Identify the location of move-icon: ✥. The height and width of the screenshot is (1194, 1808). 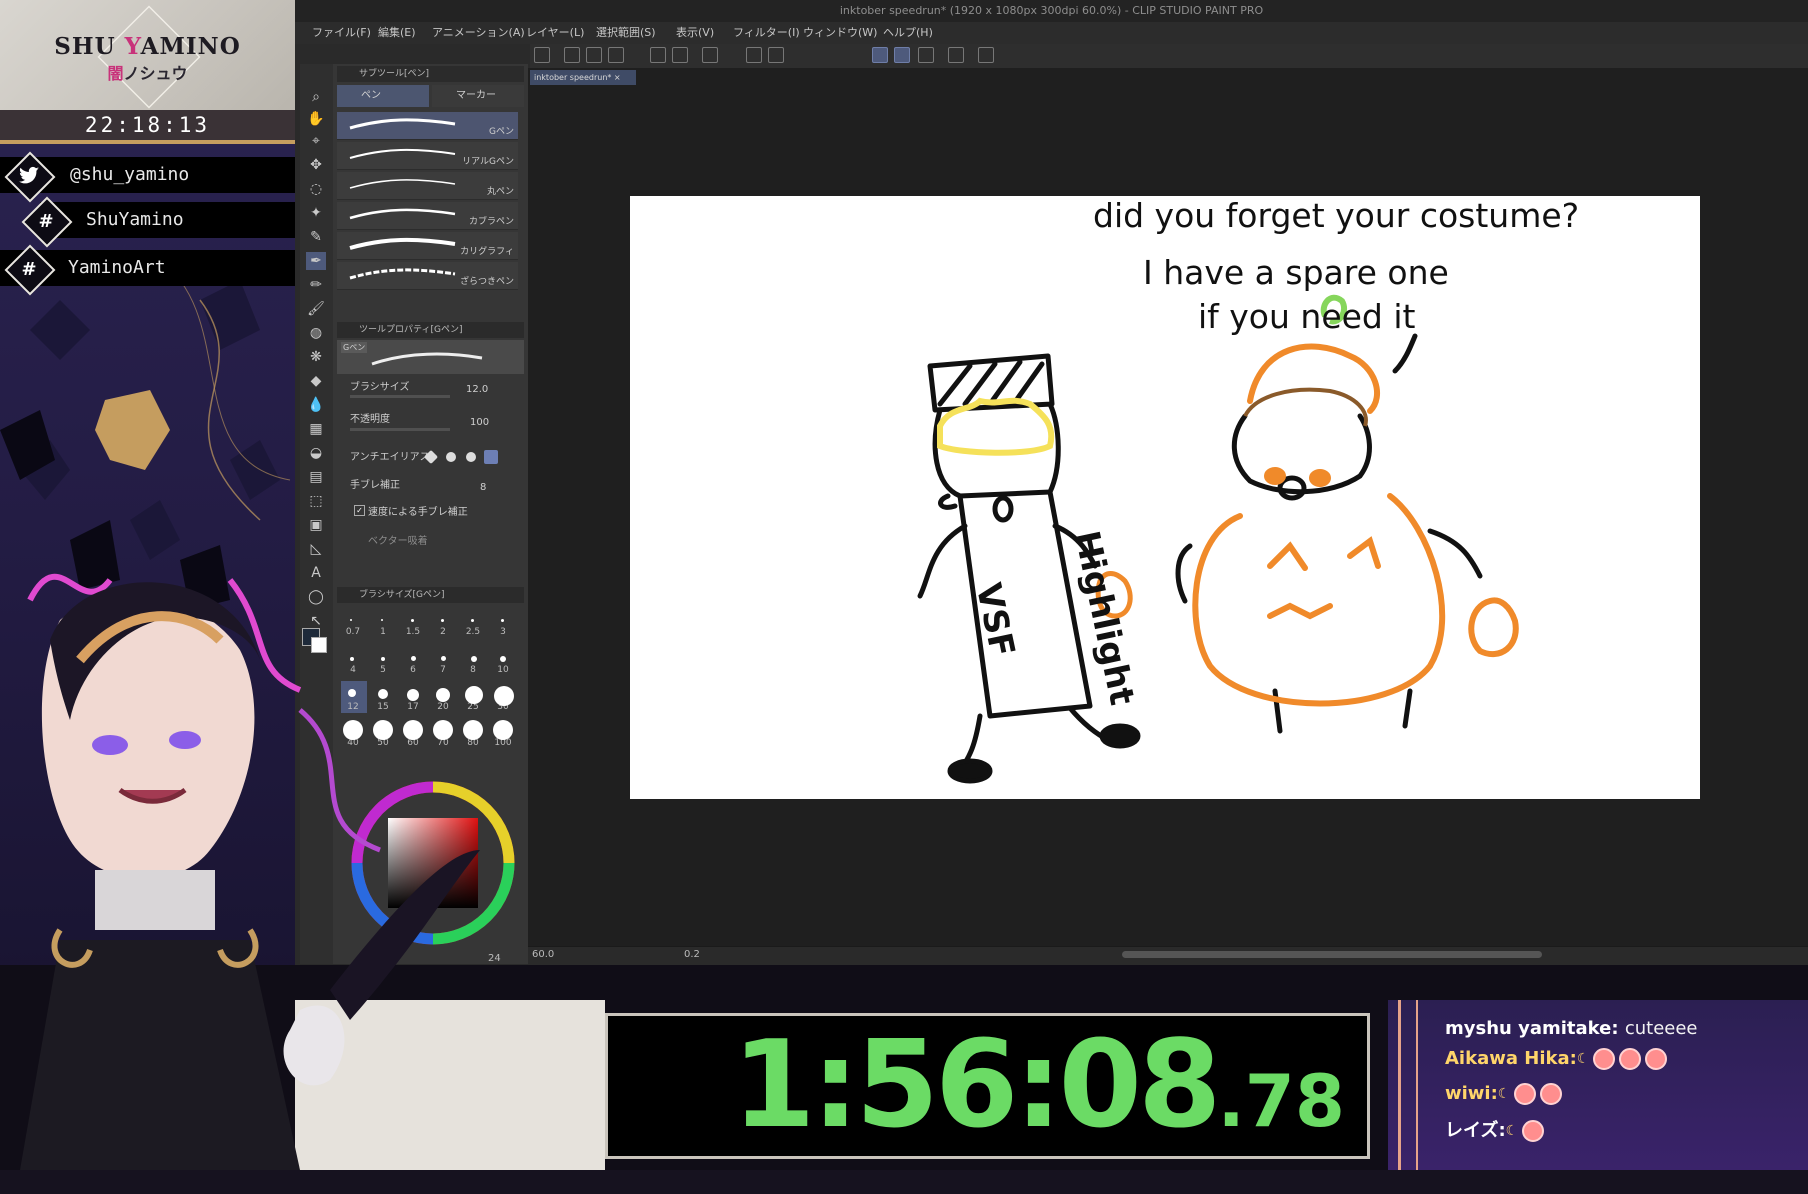
(316, 165).